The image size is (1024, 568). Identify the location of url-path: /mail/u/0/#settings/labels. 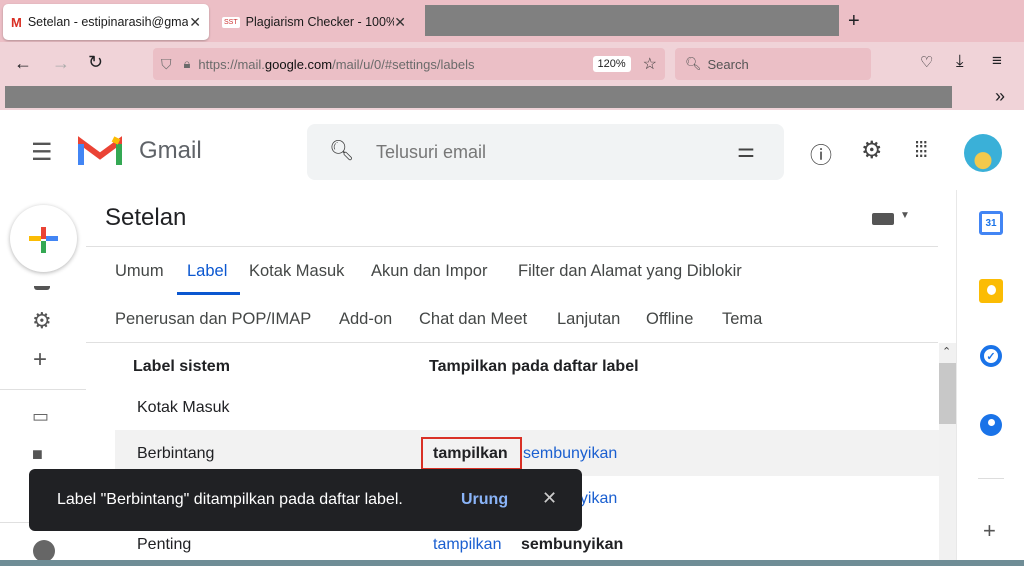
(403, 64).